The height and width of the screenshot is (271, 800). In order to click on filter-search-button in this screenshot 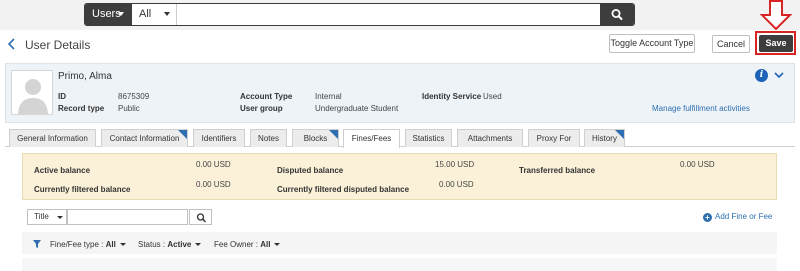, I will do `click(200, 217)`.